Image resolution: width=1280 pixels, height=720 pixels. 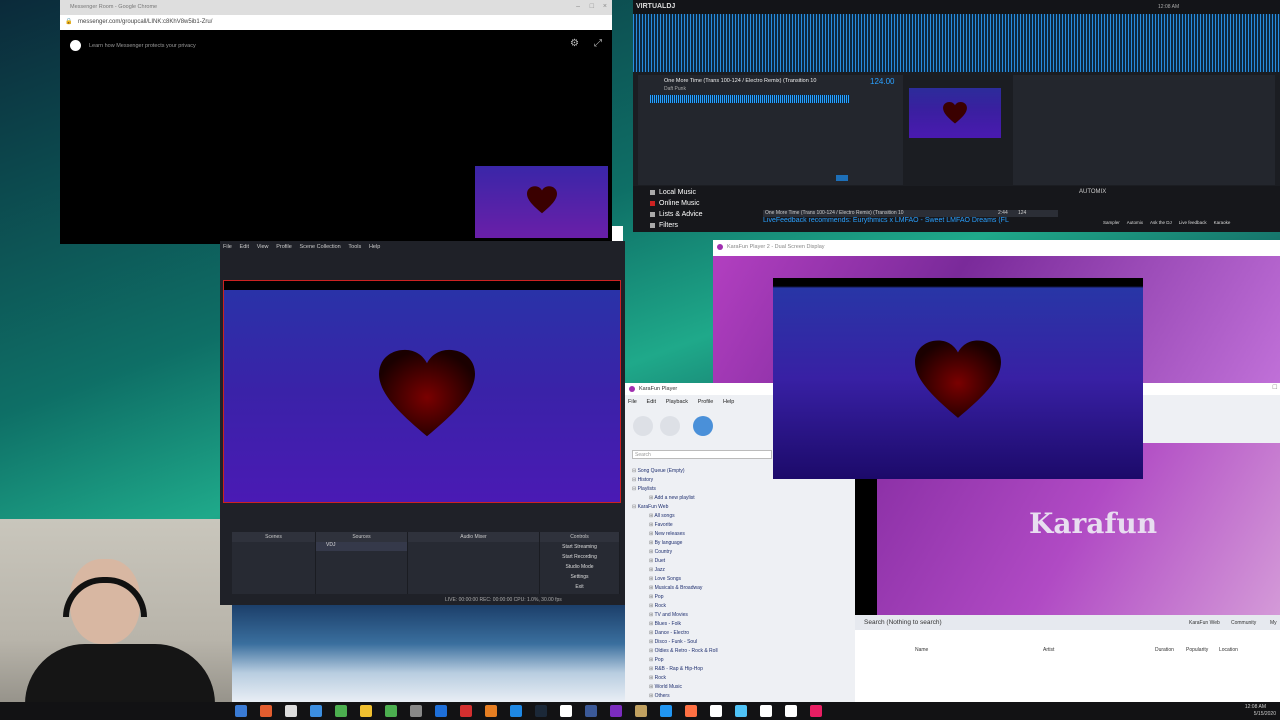 I want to click on vdj-waveform, so click(x=956, y=43).